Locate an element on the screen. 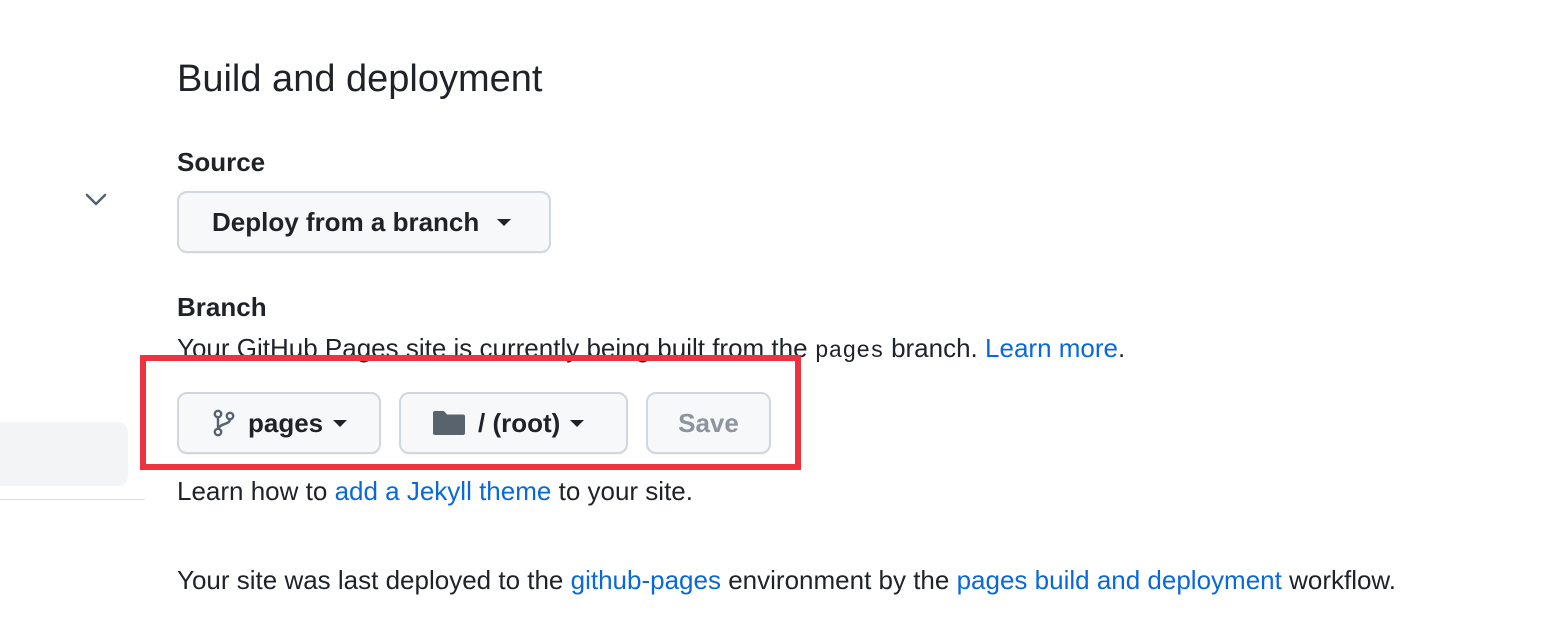 This screenshot has width=1550, height=630. jekyll-prefix: Learn how to is located at coordinates (252, 491).